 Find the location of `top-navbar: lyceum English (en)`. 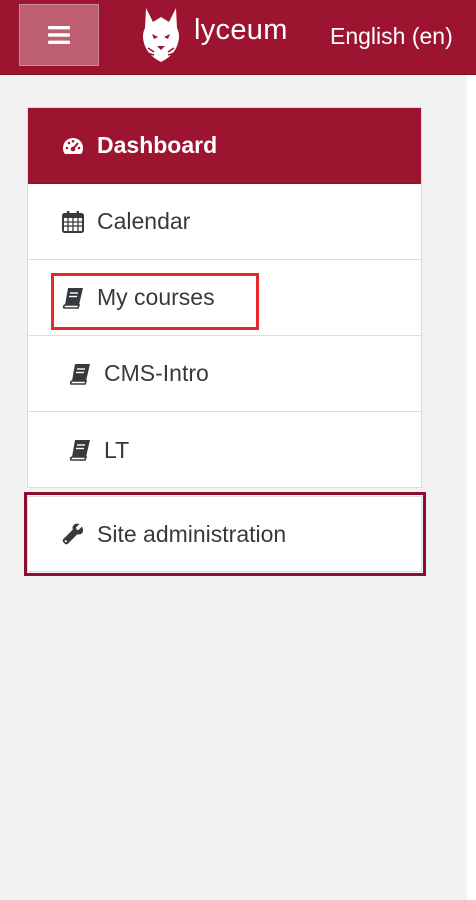

top-navbar: lyceum English (en) is located at coordinates (238, 37).